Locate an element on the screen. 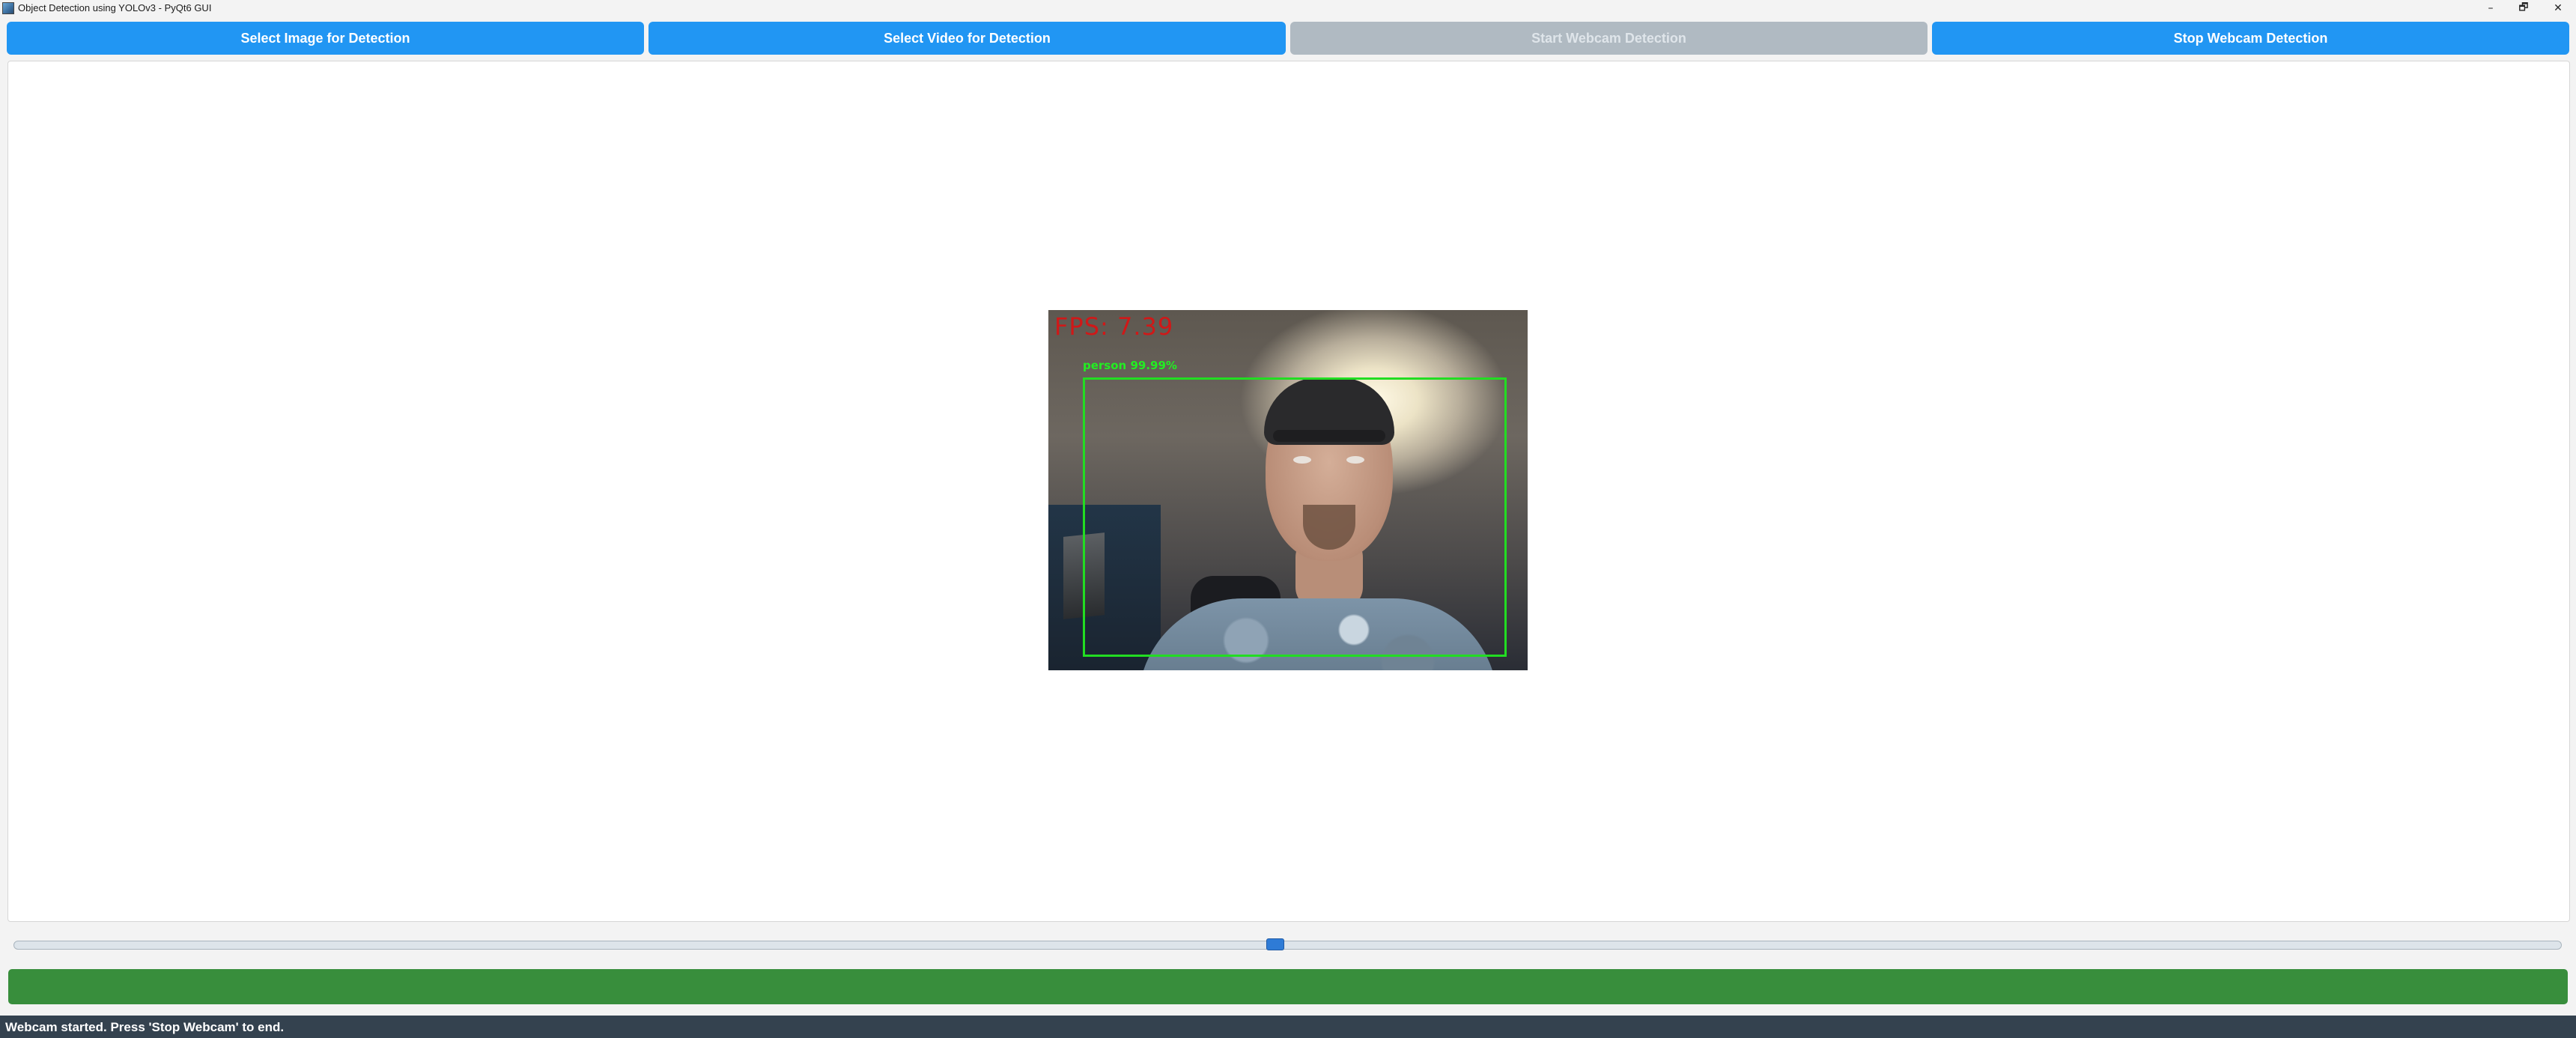  detection-label: person 99.99% is located at coordinates (1130, 365).